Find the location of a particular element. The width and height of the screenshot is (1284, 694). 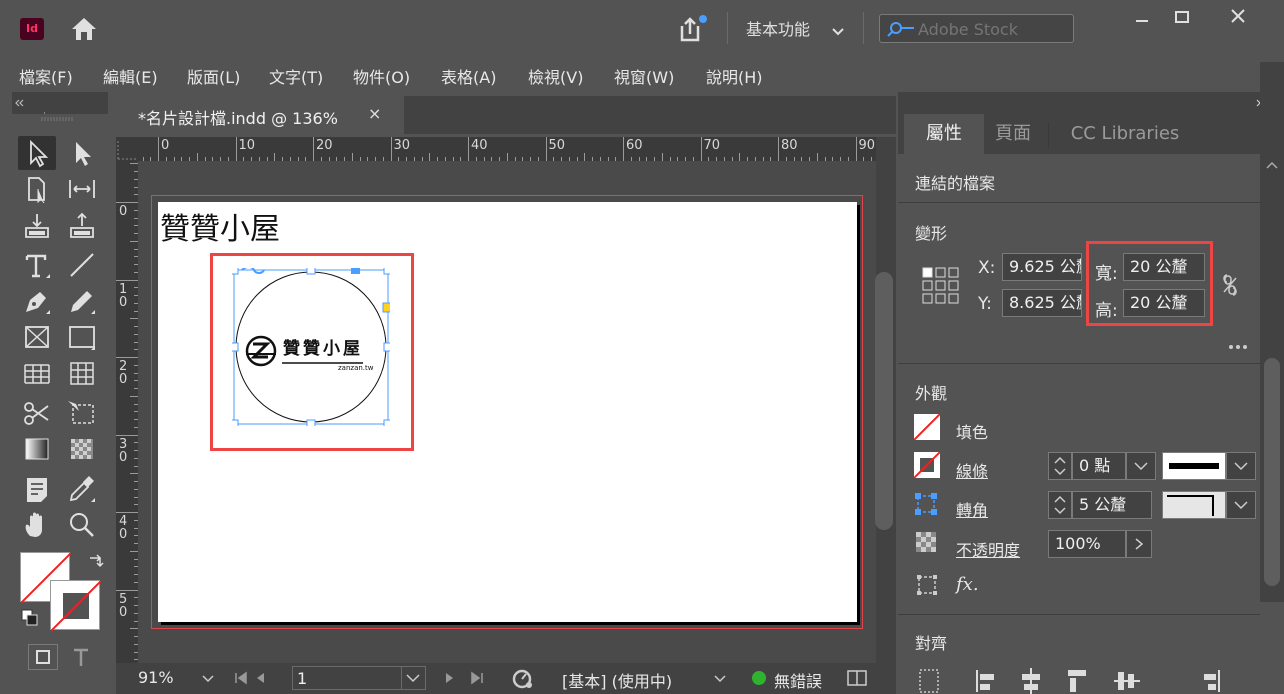

gradient-feather-tool is located at coordinates (82, 449).